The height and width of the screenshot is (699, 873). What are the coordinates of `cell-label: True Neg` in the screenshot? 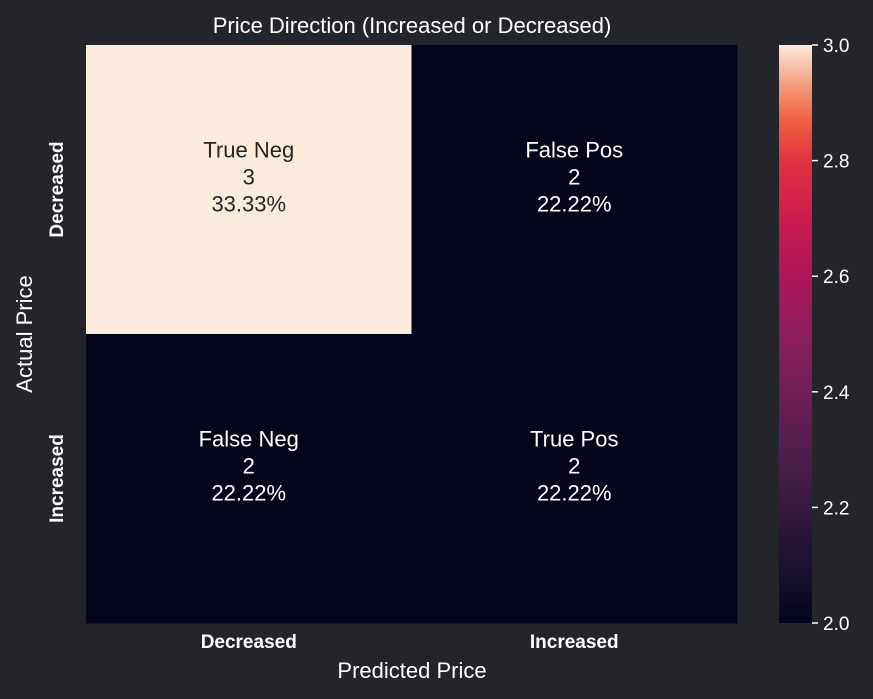 It's located at (248, 150).